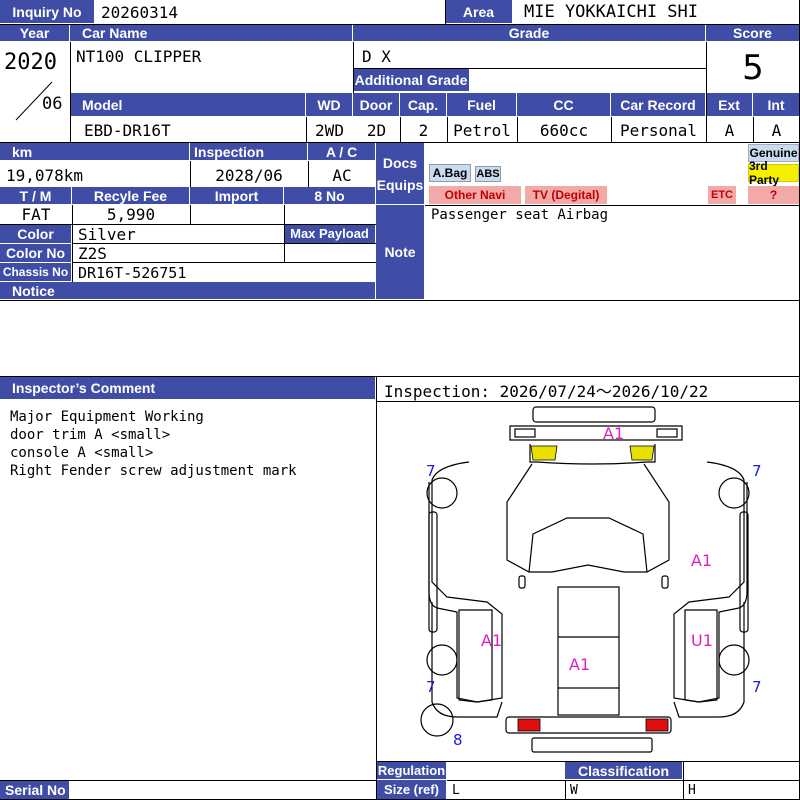 This screenshot has width=800, height=800. What do you see at coordinates (624, 771) in the screenshot?
I see `classification-label: Classification` at bounding box center [624, 771].